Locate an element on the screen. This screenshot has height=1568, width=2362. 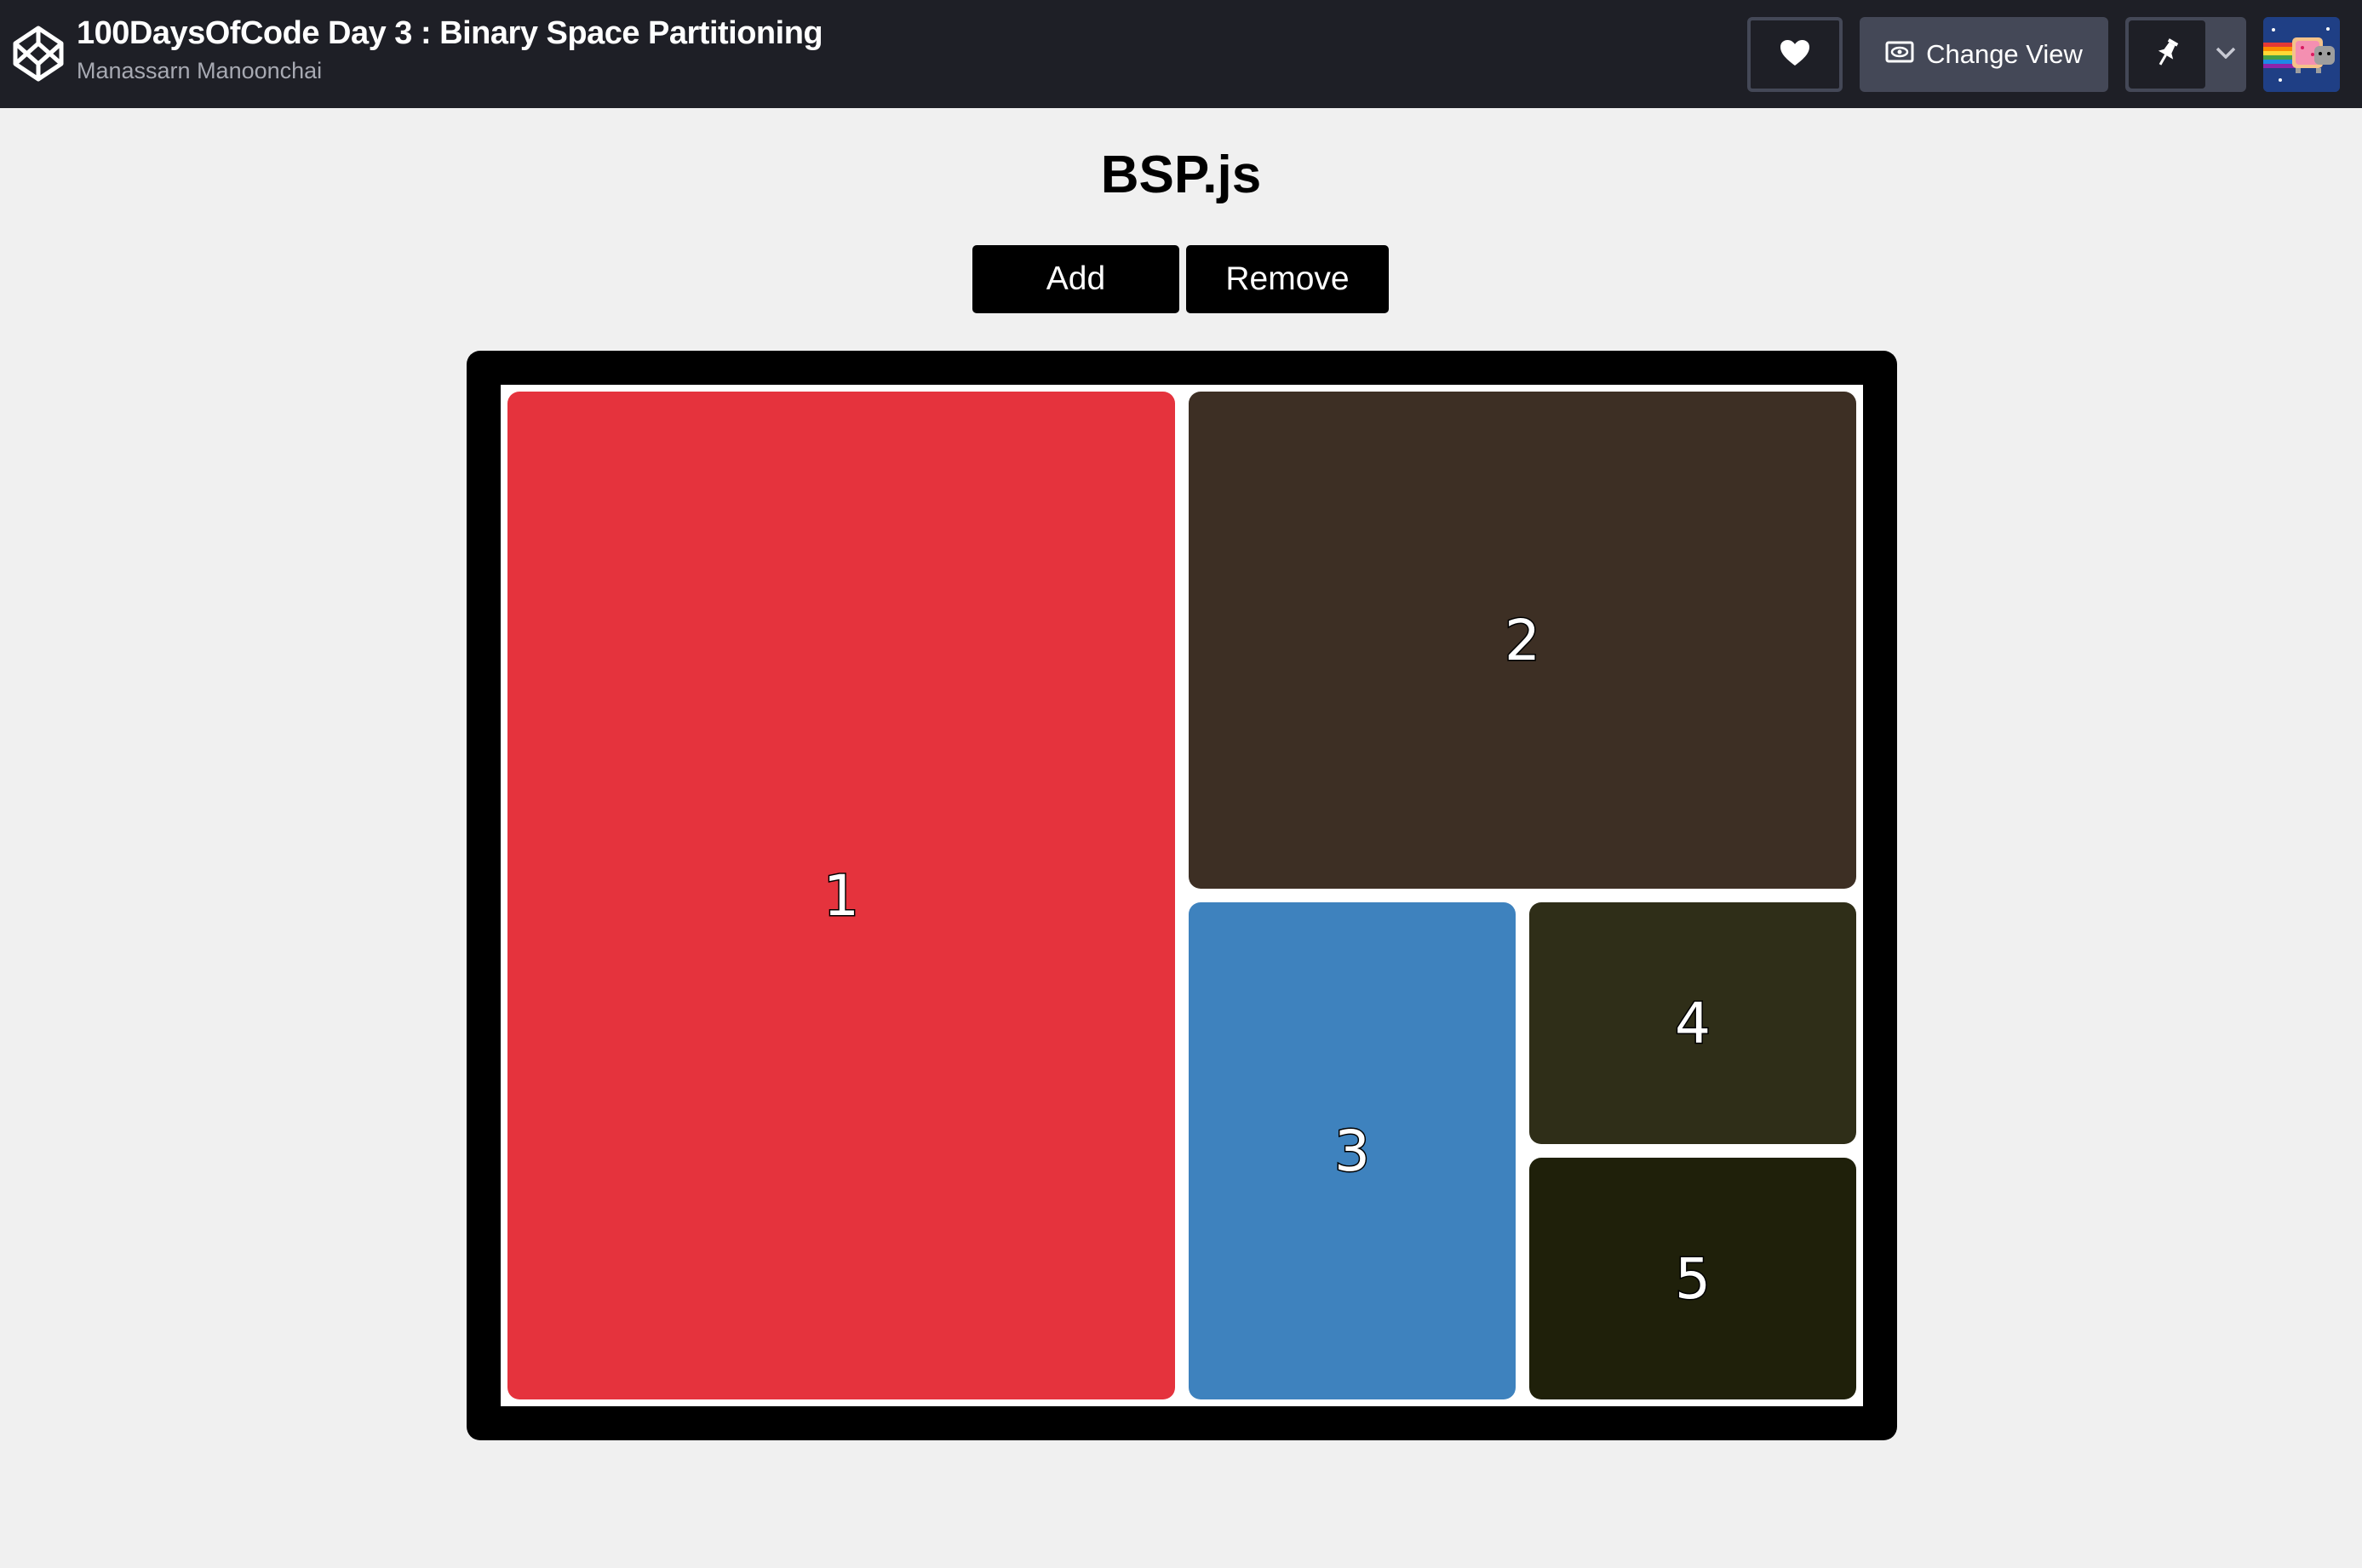
pin-dropdown-button is located at coordinates (2225, 55).